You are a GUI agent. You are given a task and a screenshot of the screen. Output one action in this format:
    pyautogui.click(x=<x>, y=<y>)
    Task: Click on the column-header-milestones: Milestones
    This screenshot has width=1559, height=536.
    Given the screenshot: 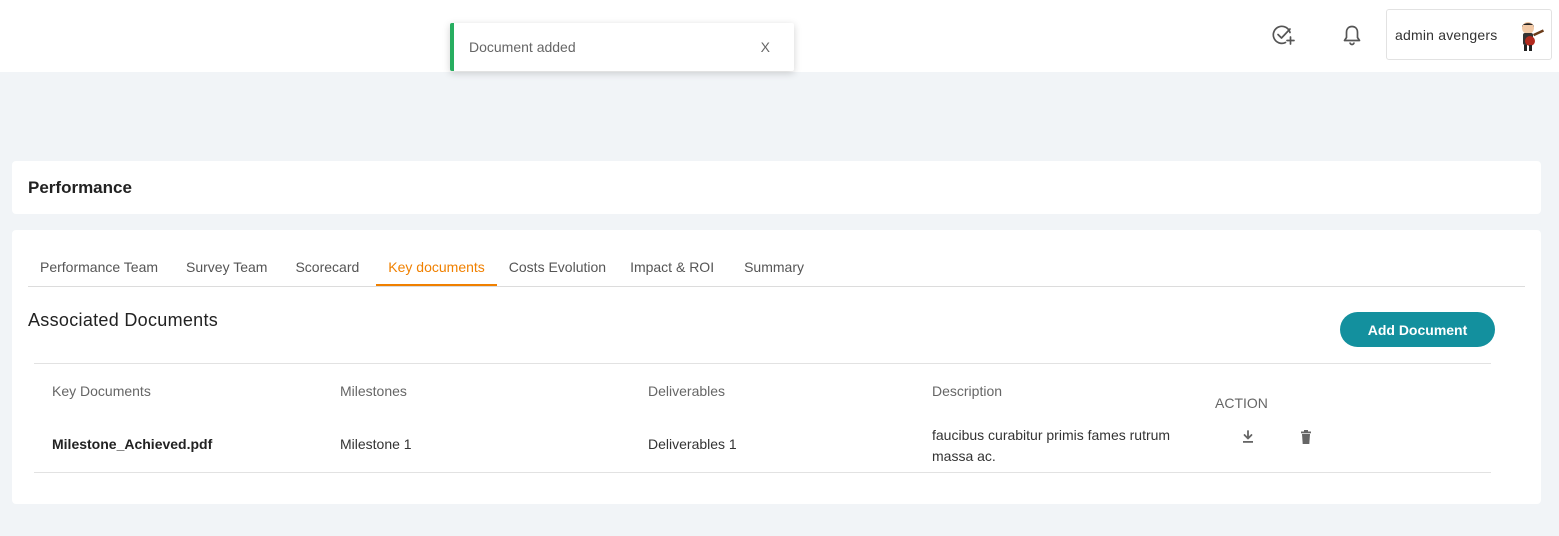 What is the action you would take?
    pyautogui.click(x=373, y=391)
    